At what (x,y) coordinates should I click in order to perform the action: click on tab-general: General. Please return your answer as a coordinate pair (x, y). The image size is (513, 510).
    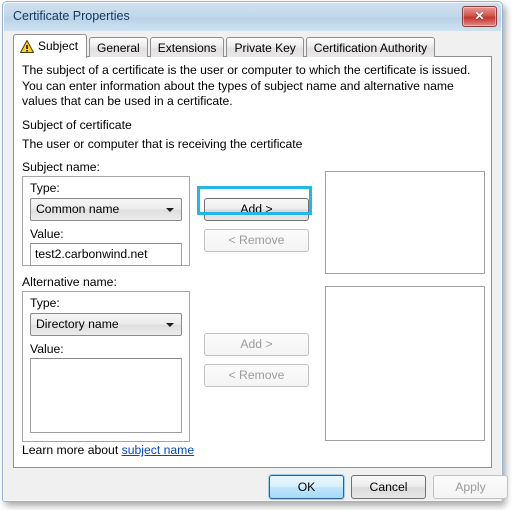
    Looking at the image, I should click on (118, 47).